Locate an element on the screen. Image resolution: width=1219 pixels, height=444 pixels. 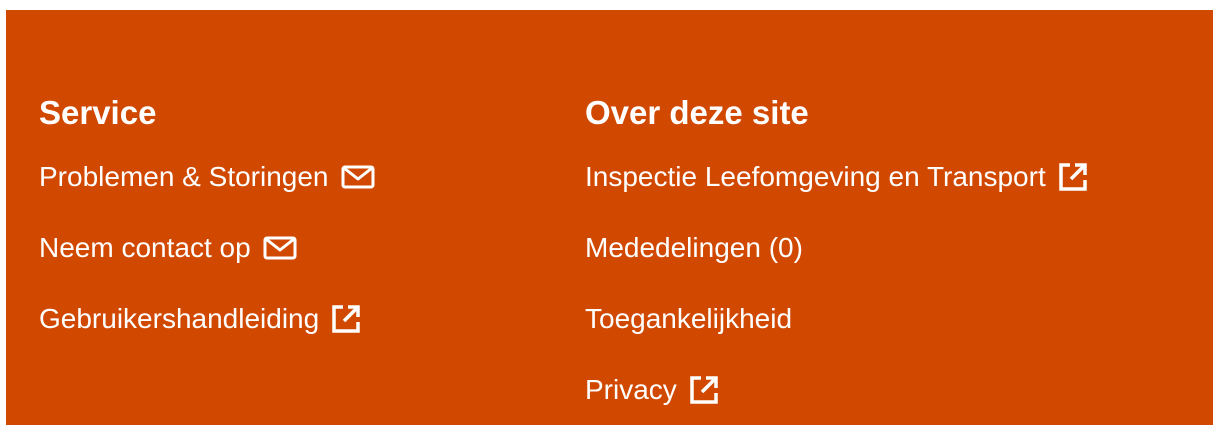
user-manual-link: Gebruikershandleiding is located at coordinates (200, 319).